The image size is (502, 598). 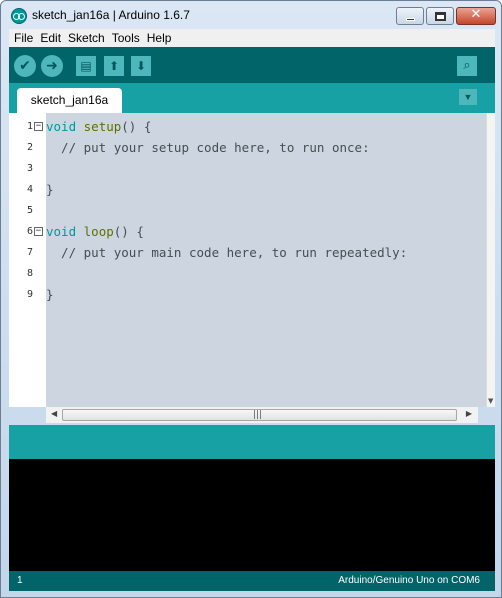 I want to click on close-button: ✕, so click(x=476, y=16).